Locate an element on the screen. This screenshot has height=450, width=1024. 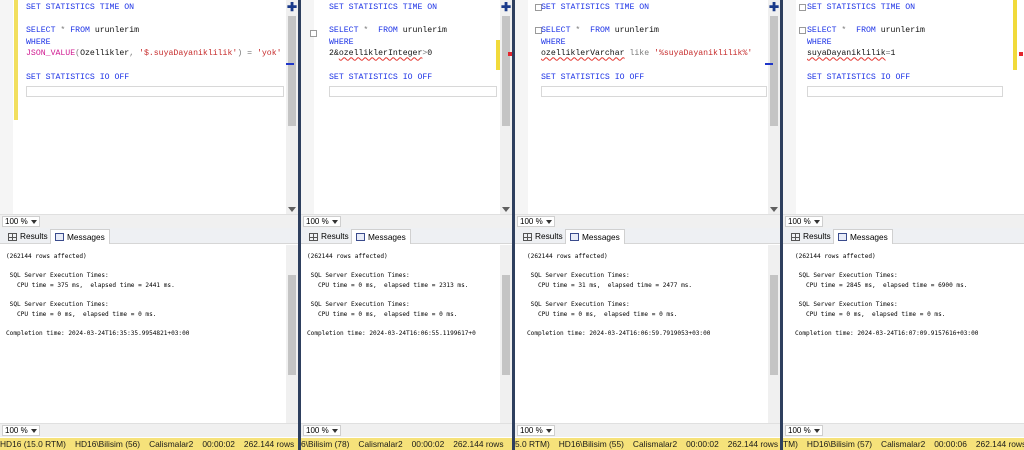
editor-gutter is located at coordinates (6, 107).